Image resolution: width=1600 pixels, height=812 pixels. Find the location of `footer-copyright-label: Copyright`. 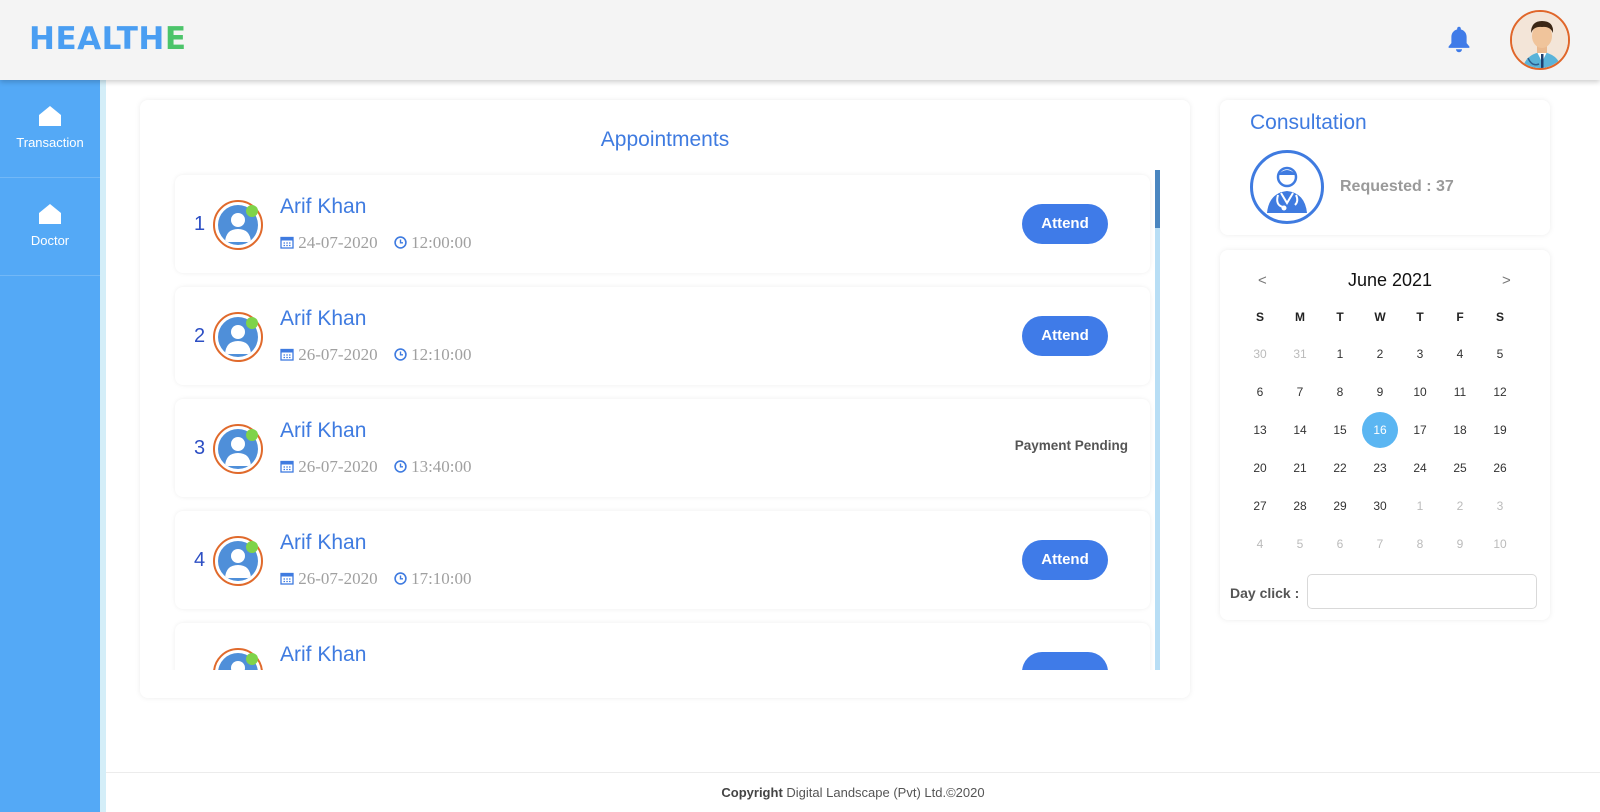

footer-copyright-label: Copyright is located at coordinates (752, 792).